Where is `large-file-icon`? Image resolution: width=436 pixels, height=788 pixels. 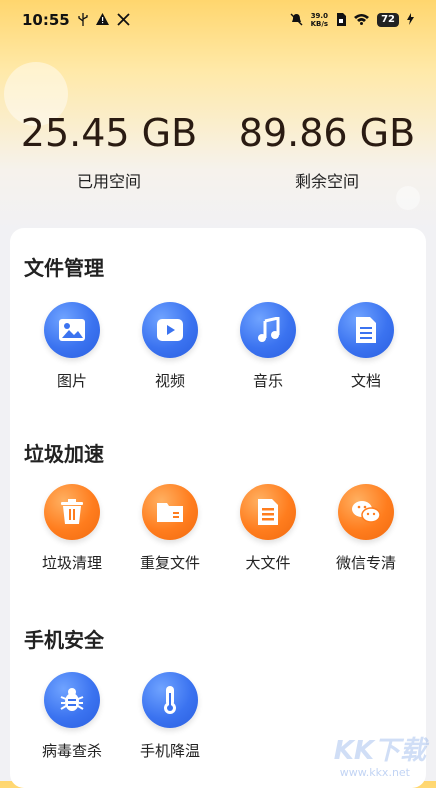
large-file-icon is located at coordinates (268, 512).